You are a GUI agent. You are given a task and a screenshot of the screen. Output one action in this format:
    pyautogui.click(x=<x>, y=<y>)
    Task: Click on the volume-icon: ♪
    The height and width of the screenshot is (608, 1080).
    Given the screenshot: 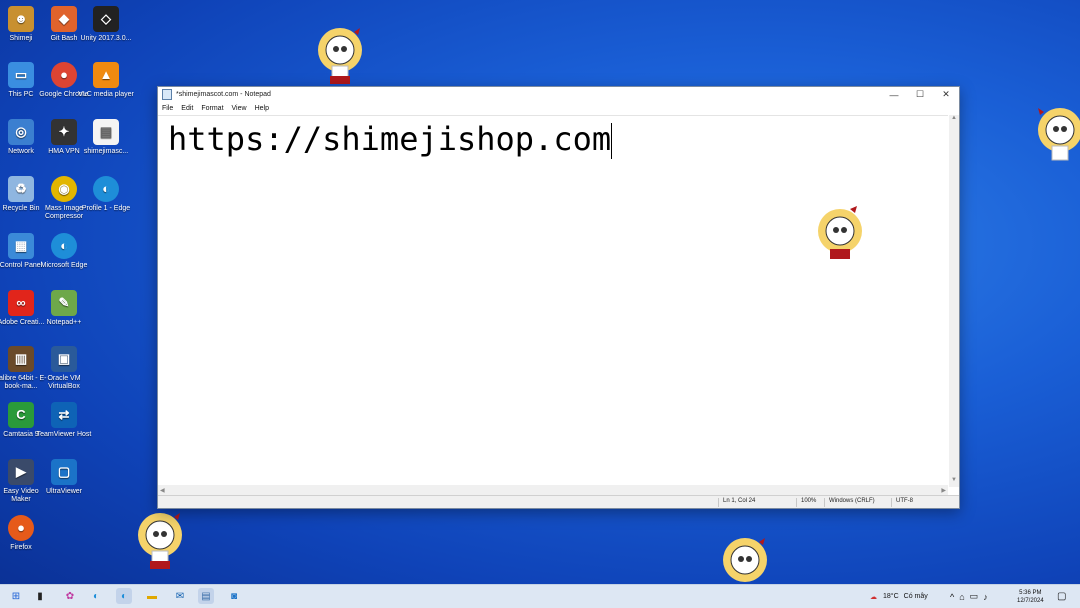 What is the action you would take?
    pyautogui.click(x=985, y=597)
    